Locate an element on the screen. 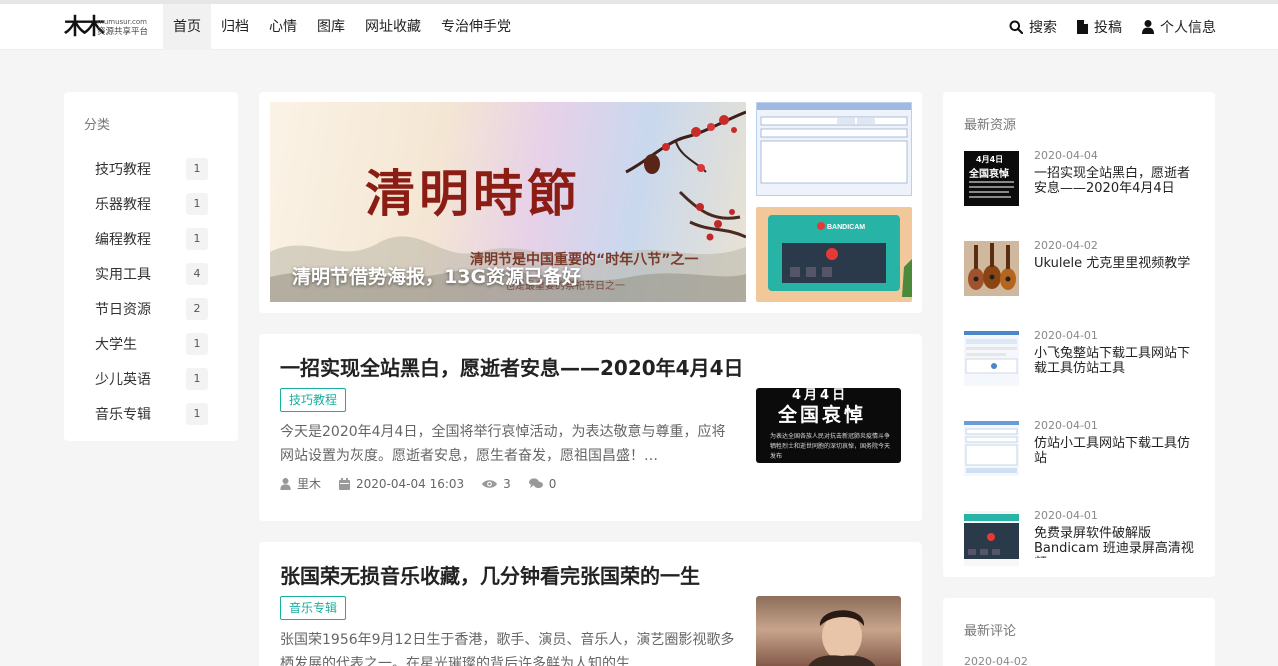 The width and height of the screenshot is (1278, 666). category-item: 技巧教程 1 is located at coordinates (151, 168).